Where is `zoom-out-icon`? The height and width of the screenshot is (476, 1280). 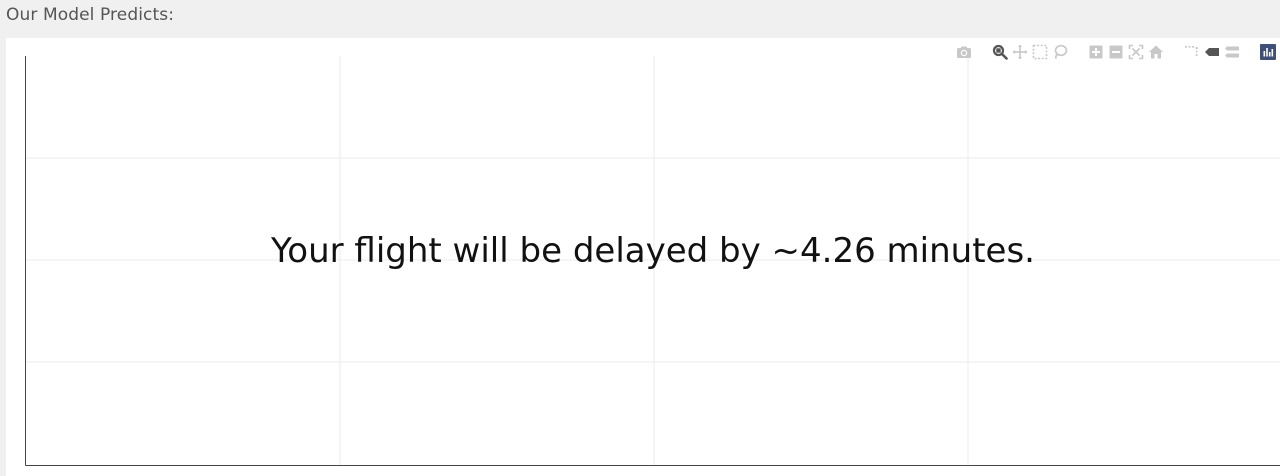
zoom-out-icon is located at coordinates (1116, 52).